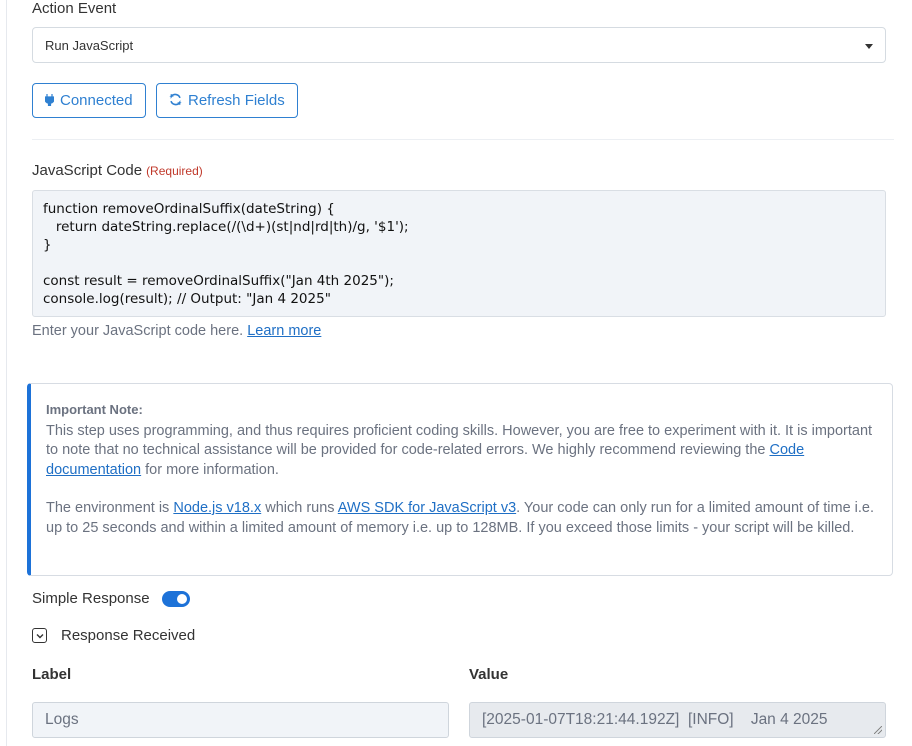  I want to click on response-label-field: Logs, so click(240, 720).